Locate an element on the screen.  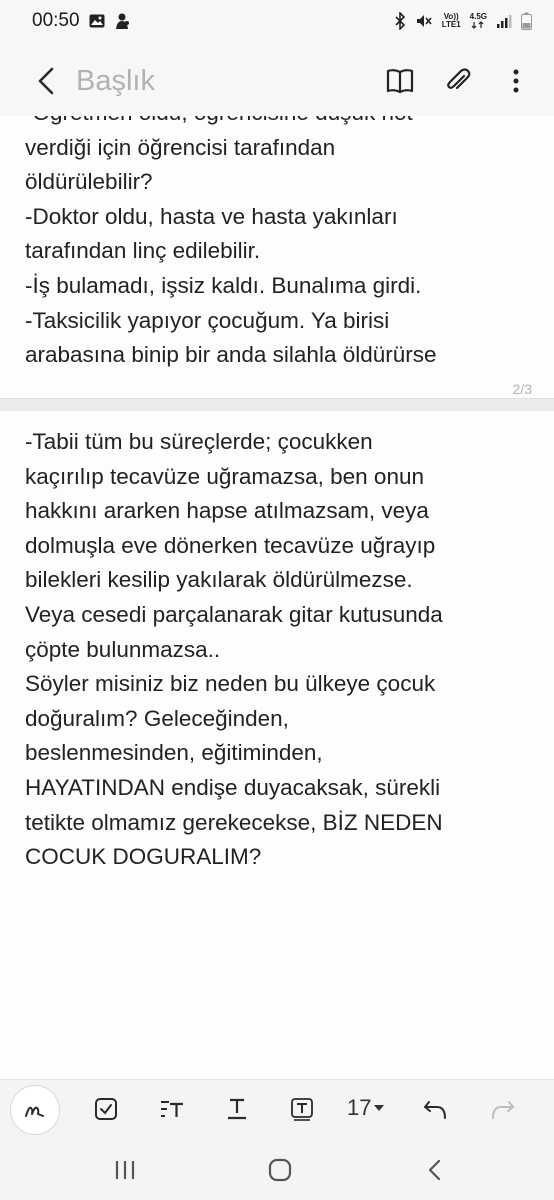
volte-label: Vo)) LTE1 is located at coordinates (451, 20).